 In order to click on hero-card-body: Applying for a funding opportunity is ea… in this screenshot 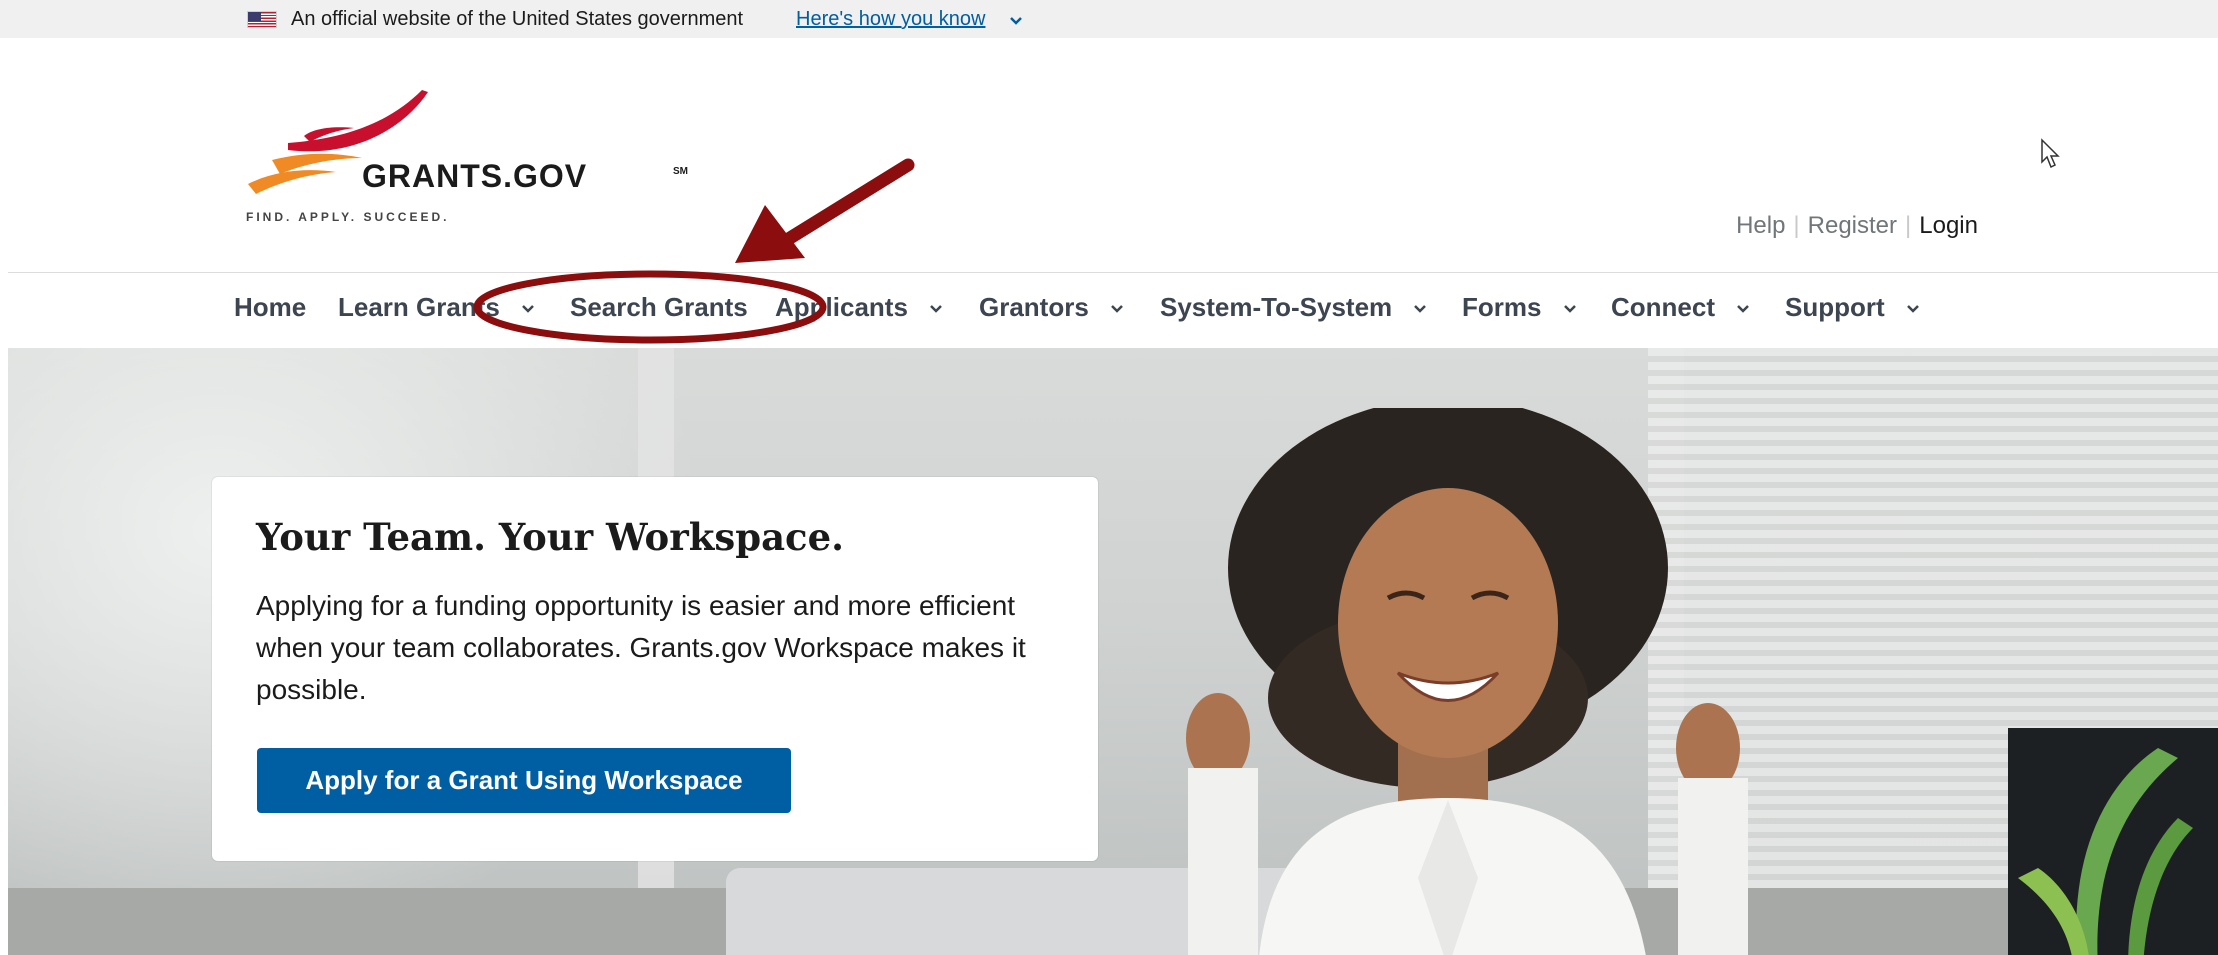, I will do `click(641, 647)`.